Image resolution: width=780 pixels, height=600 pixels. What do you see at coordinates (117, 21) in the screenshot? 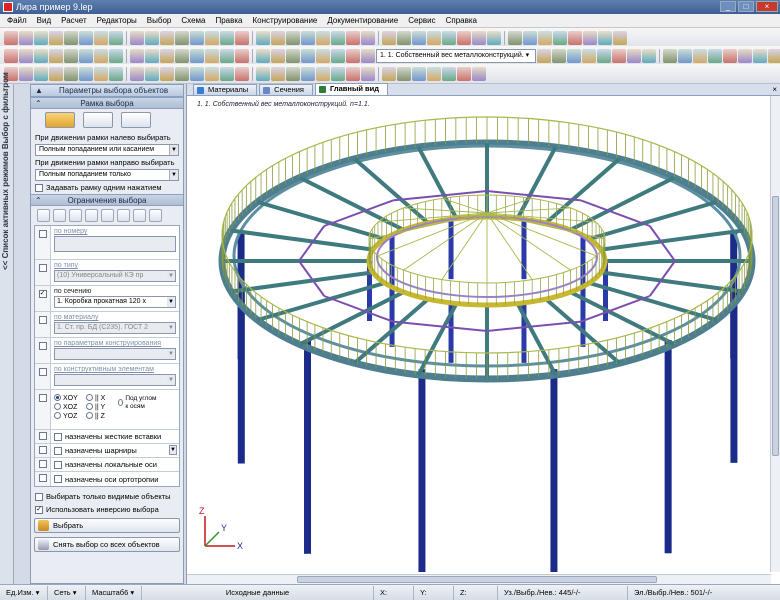
I see `menu-item-3: Редакторы` at bounding box center [117, 21].